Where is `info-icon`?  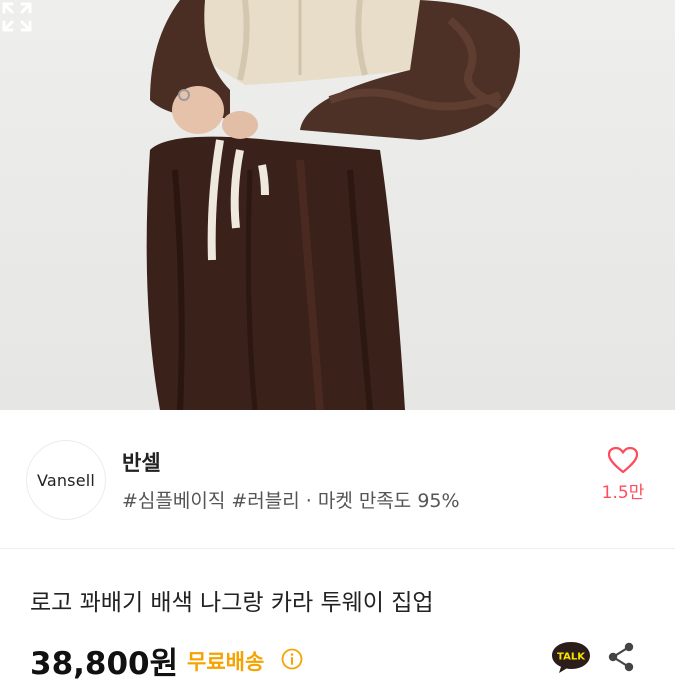 info-icon is located at coordinates (292, 659).